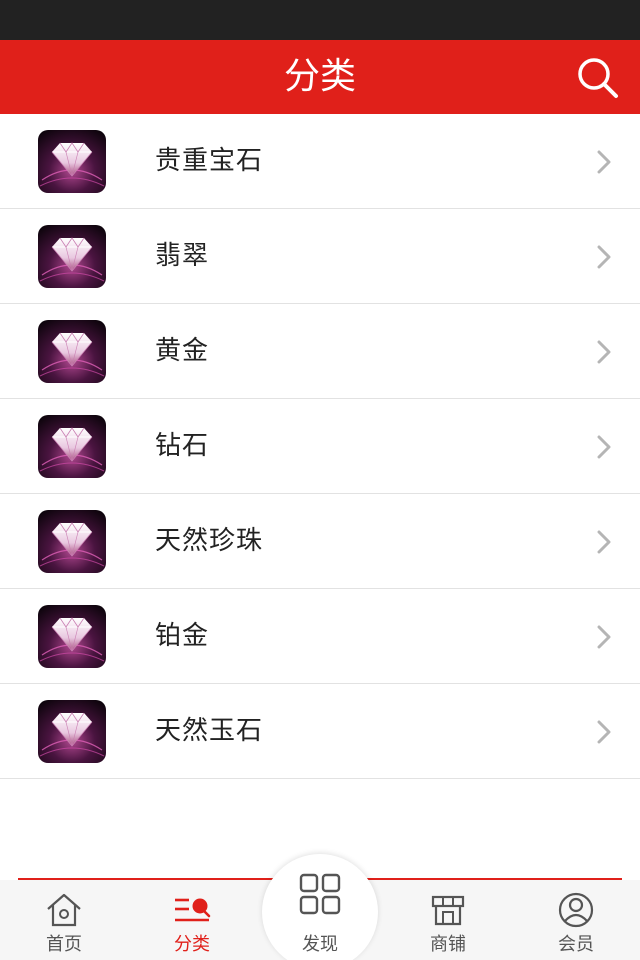 The image size is (640, 960). Describe the element at coordinates (320, 20) in the screenshot. I see `status-bar` at that location.